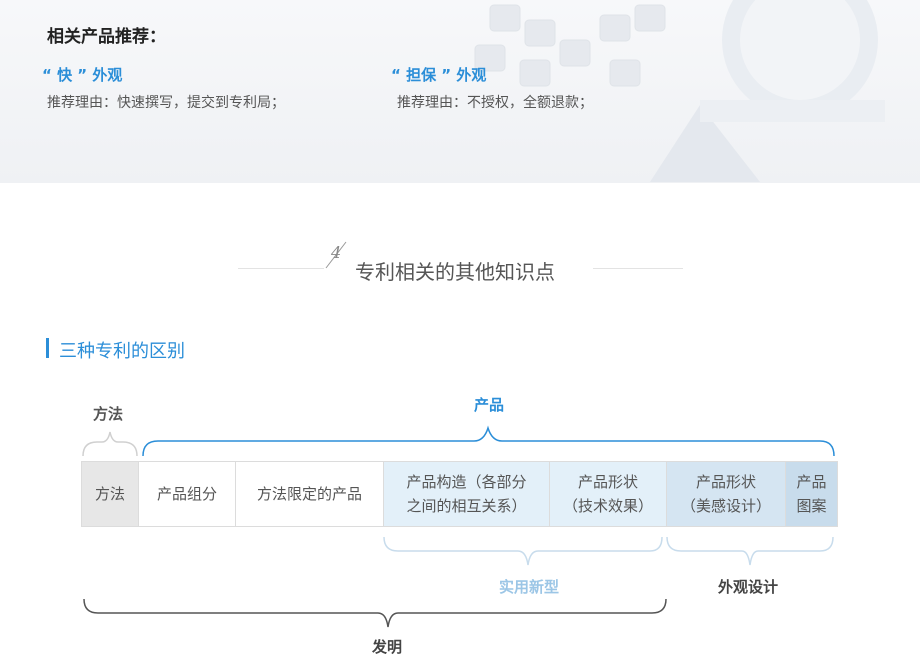  I want to click on cell-method: 方法, so click(109, 494).